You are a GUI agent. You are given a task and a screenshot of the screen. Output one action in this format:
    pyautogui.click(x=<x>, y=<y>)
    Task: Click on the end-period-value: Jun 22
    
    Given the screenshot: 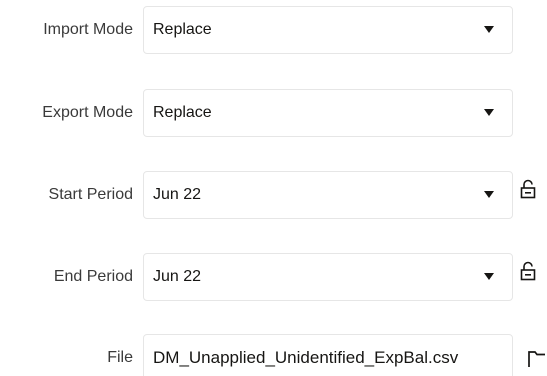 What is the action you would take?
    pyautogui.click(x=177, y=276)
    